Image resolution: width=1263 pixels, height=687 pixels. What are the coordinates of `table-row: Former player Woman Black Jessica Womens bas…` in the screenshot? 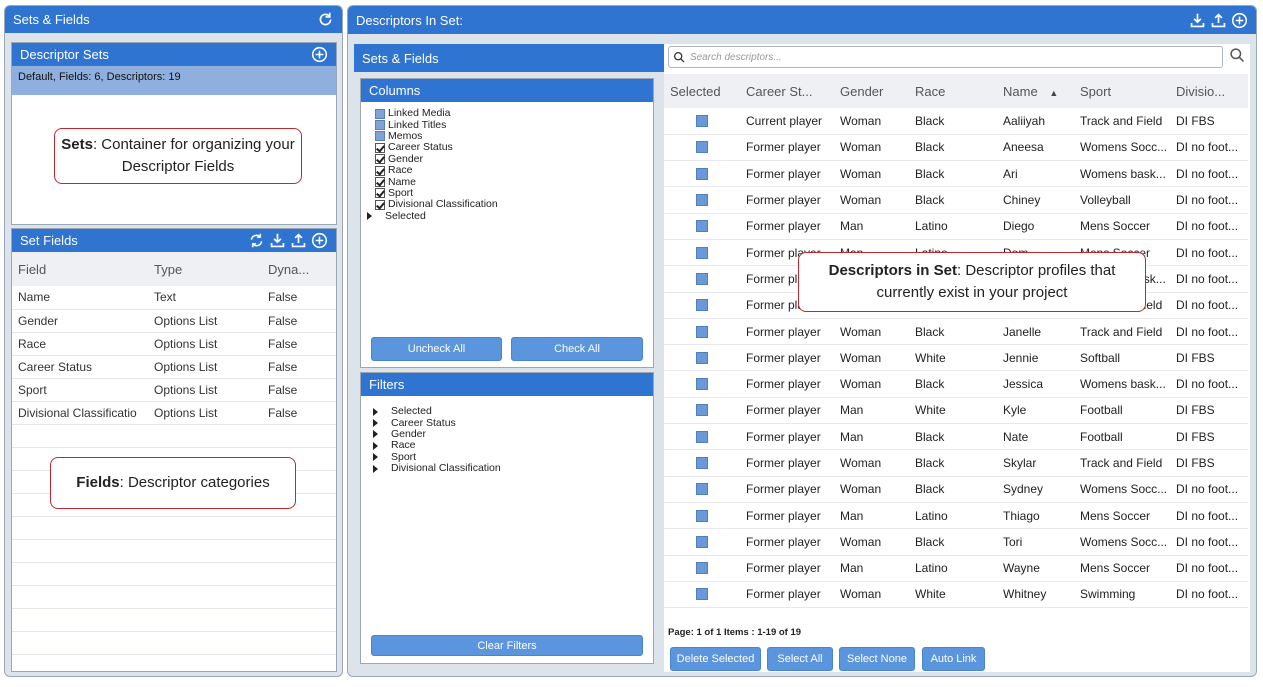 It's located at (956, 384).